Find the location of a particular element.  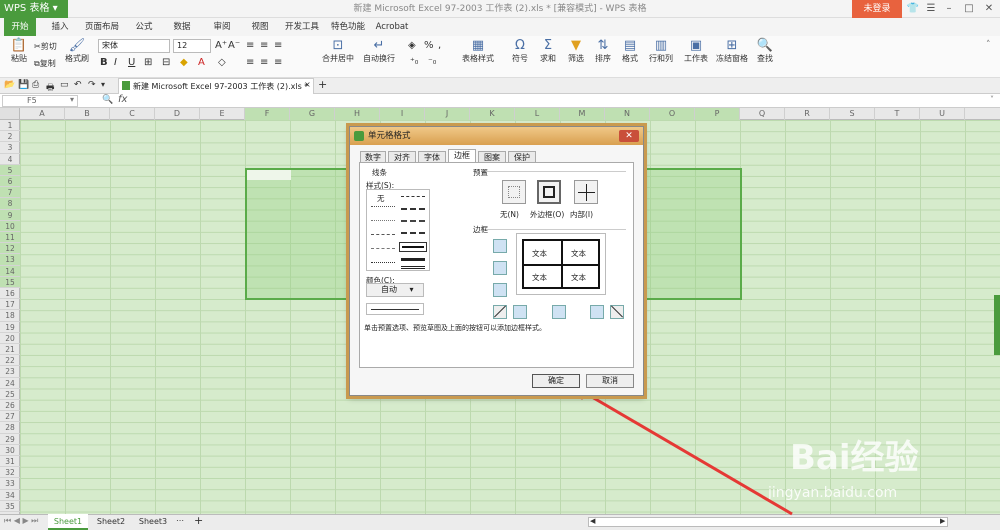

row-header: 2 is located at coordinates (10, 137).